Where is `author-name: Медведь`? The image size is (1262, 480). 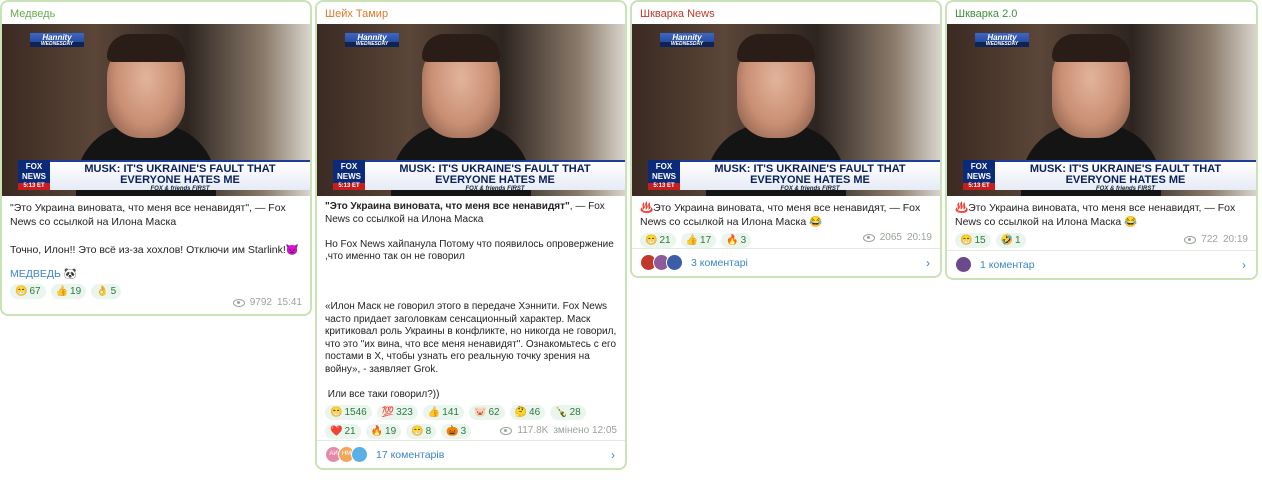 author-name: Медведь is located at coordinates (156, 13).